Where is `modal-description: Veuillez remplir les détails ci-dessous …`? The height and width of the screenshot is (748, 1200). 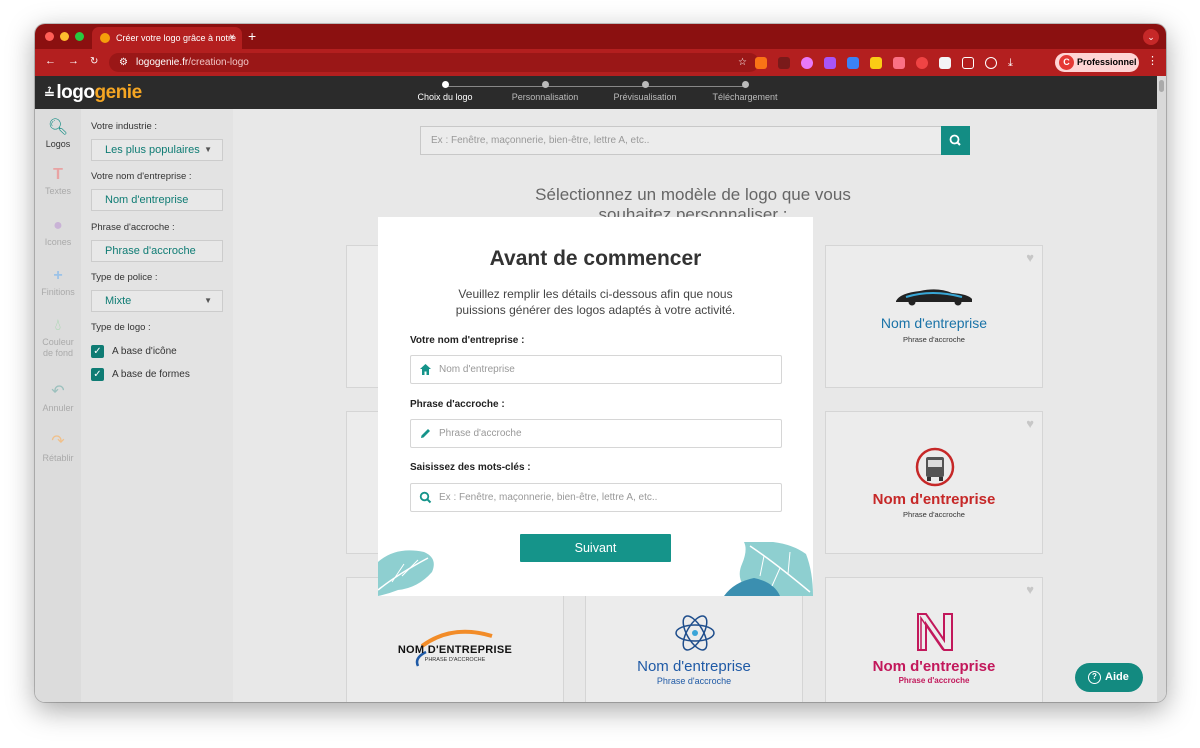 modal-description: Veuillez remplir les détails ci-dessous … is located at coordinates (595, 302).